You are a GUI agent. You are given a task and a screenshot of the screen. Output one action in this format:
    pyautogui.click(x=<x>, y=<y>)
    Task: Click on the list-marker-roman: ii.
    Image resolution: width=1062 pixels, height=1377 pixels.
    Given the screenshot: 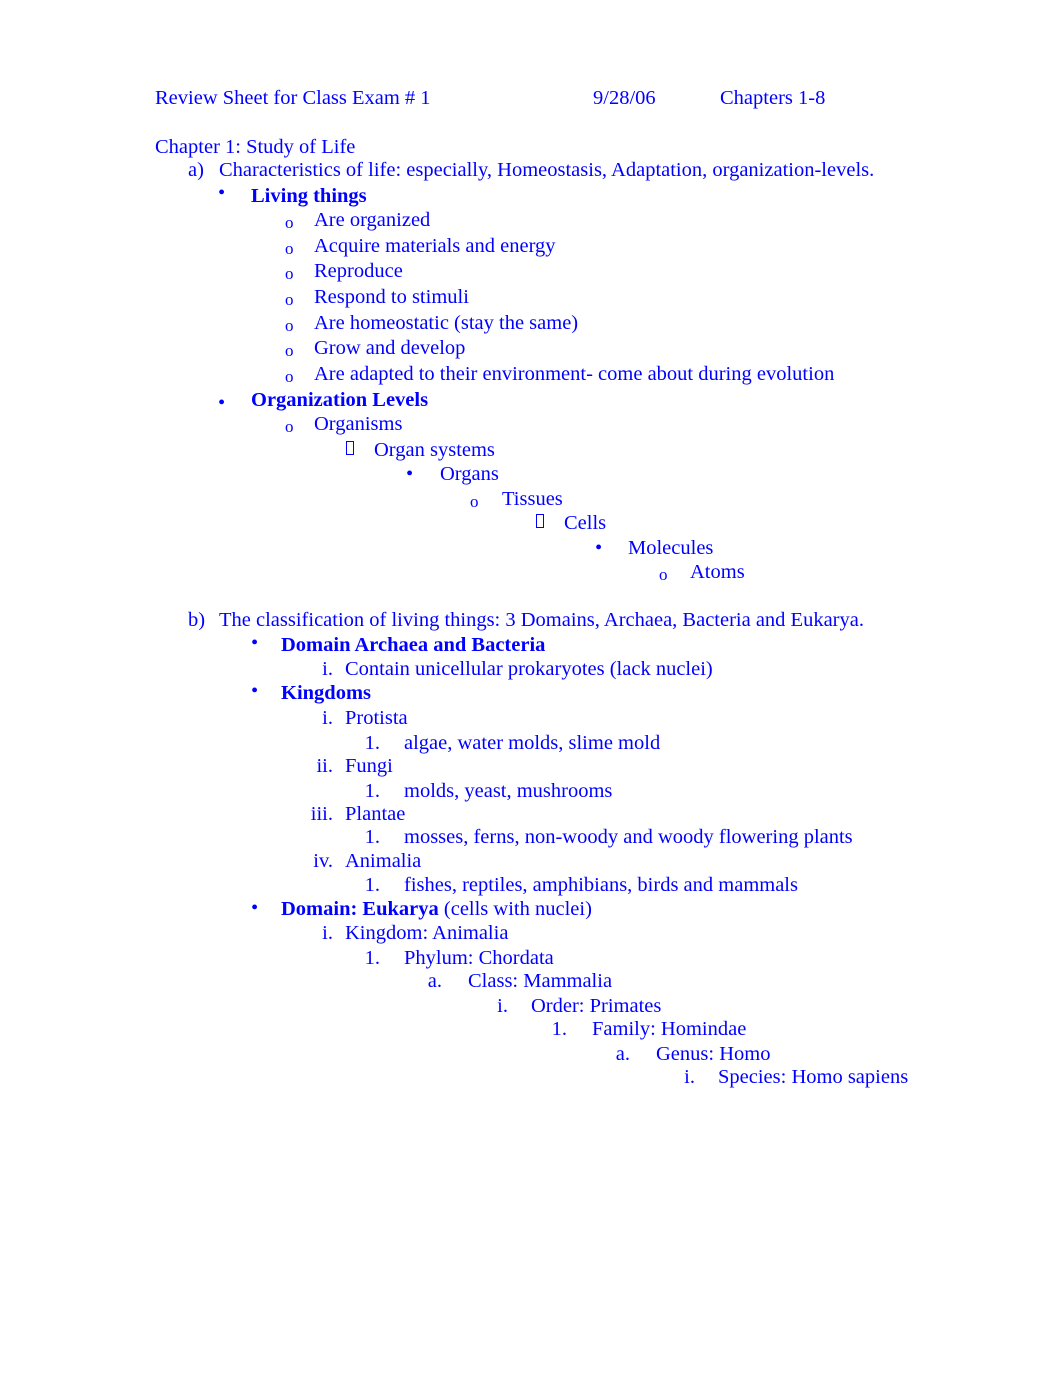 What is the action you would take?
    pyautogui.click(x=324, y=766)
    